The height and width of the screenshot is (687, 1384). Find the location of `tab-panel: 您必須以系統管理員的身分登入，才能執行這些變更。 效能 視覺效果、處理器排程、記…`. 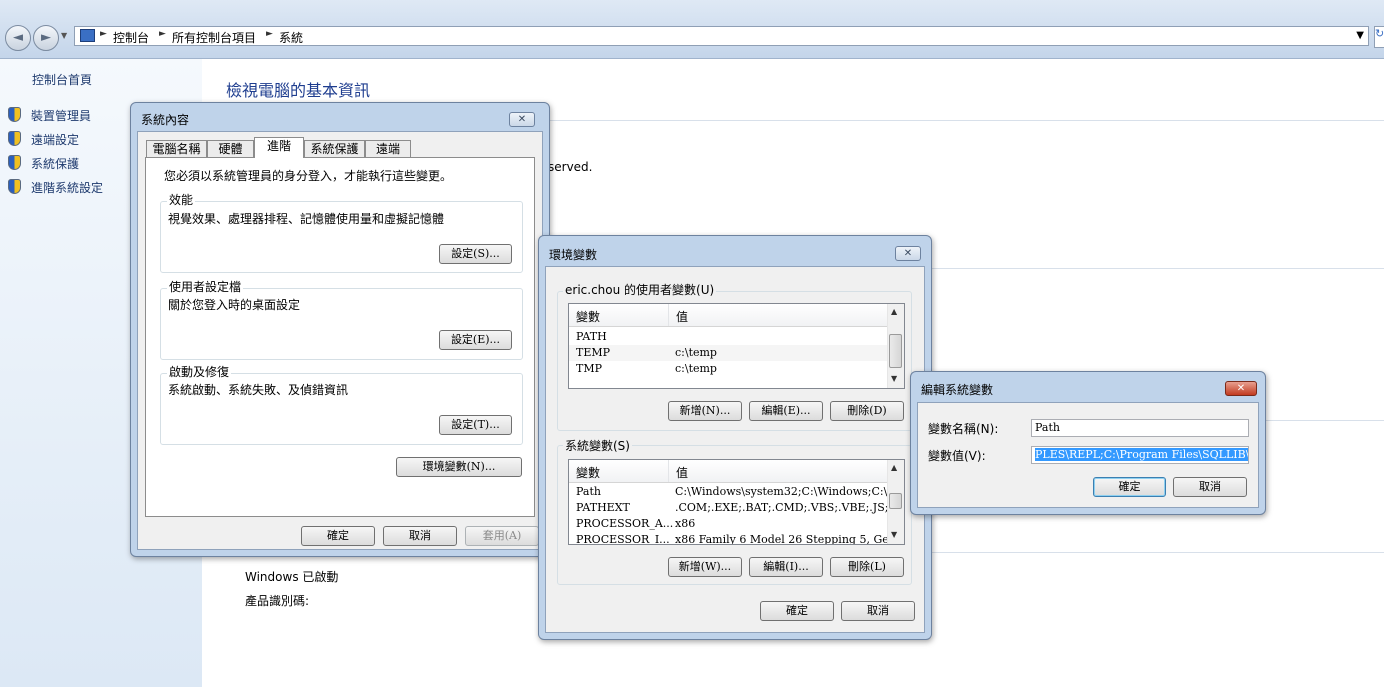

tab-panel: 您必須以系統管理員的身分登入，才能執行這些變更。 效能 視覺效果、處理器排程、記… is located at coordinates (340, 337).